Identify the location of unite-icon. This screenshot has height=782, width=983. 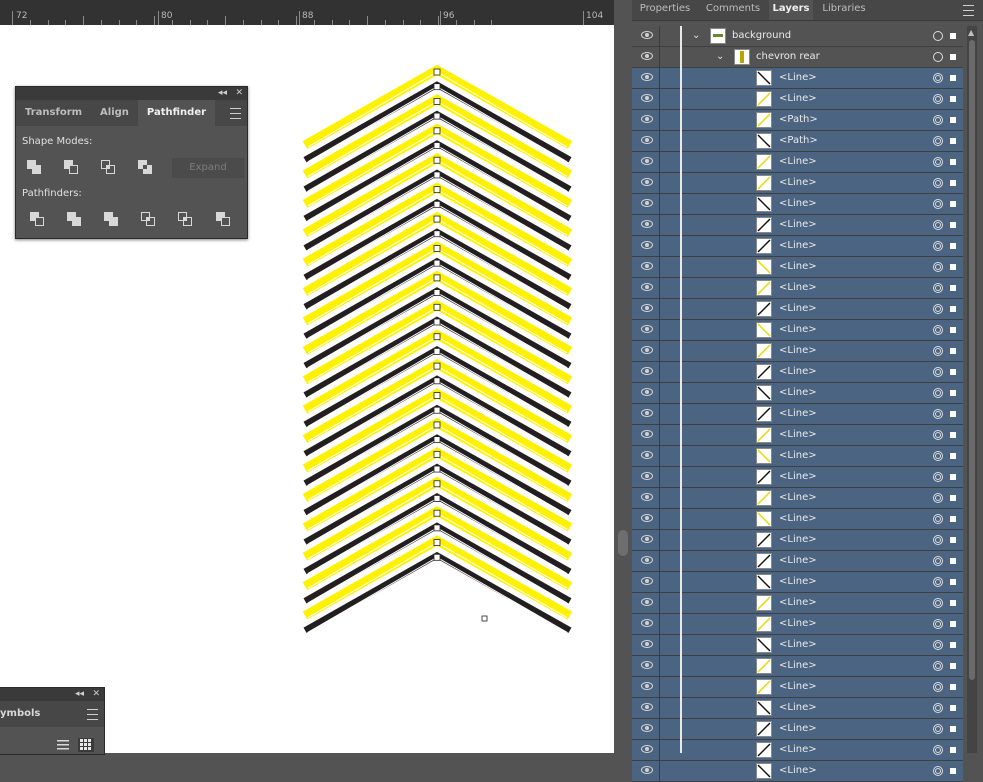
(34, 167).